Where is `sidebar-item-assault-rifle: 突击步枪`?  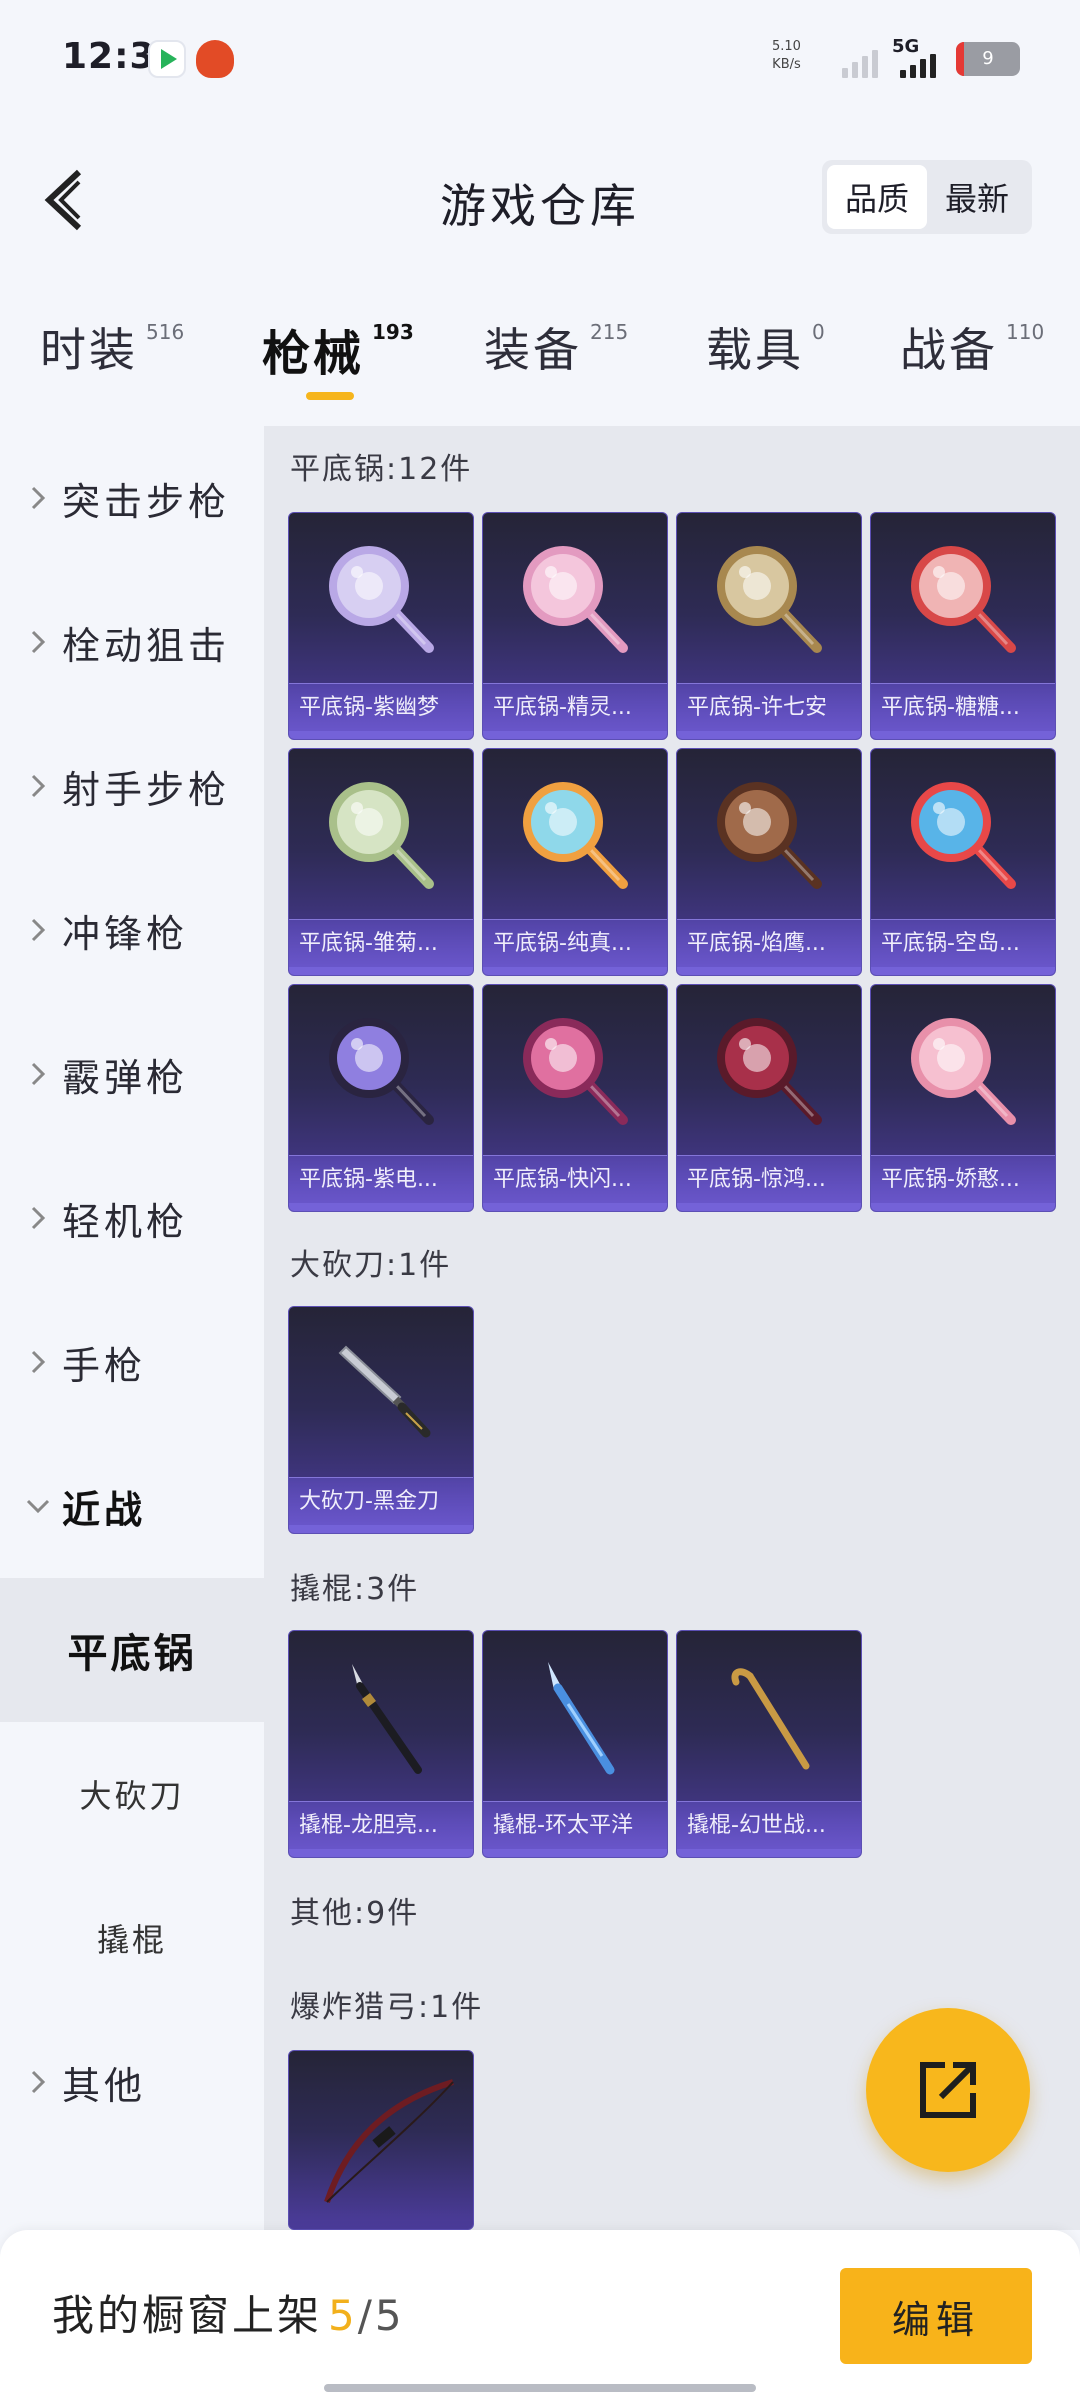
sidebar-item-assault-rifle: 突击步枪 is located at coordinates (132, 498).